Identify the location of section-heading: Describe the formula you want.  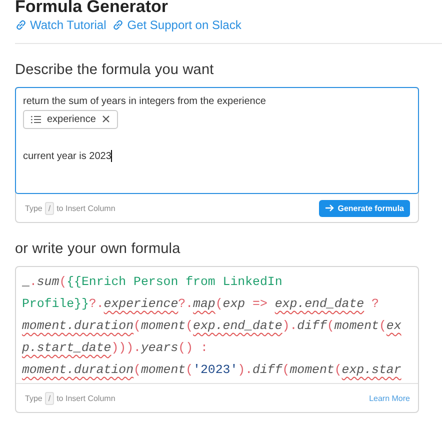
(115, 70).